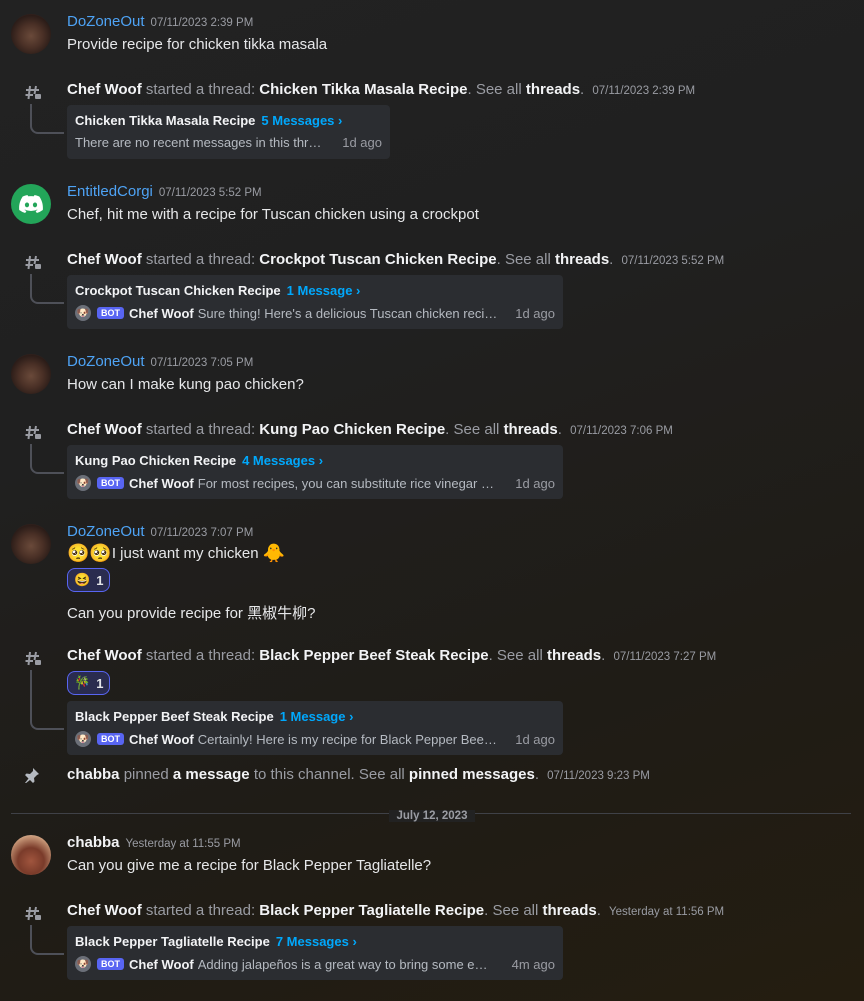 The height and width of the screenshot is (1001, 864). I want to click on pleading-face-emoji: 🥺🥺, so click(89, 553).